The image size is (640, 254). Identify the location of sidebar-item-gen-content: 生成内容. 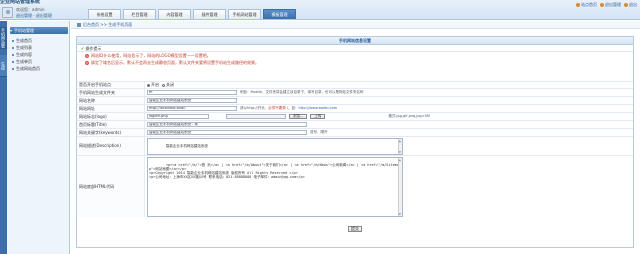
(40, 54).